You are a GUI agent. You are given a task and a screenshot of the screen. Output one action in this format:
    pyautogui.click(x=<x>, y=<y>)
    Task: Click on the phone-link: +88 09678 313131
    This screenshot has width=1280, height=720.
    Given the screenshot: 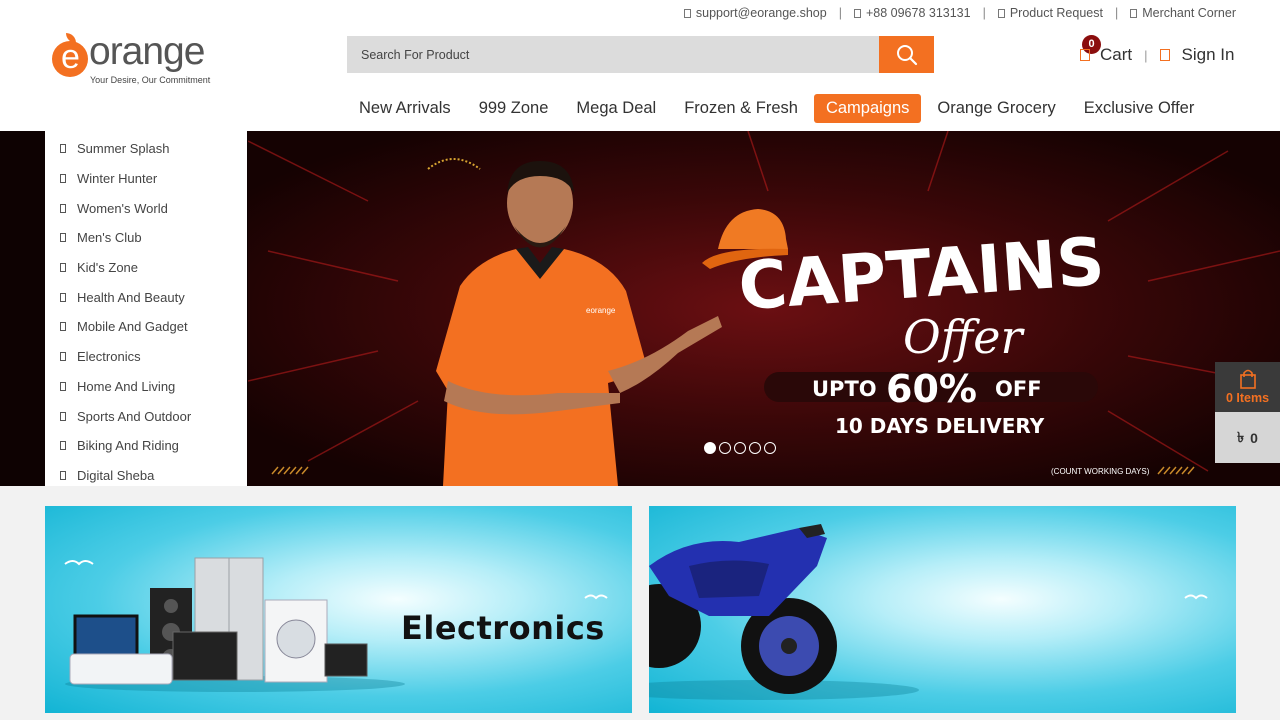 What is the action you would take?
    pyautogui.click(x=912, y=13)
    